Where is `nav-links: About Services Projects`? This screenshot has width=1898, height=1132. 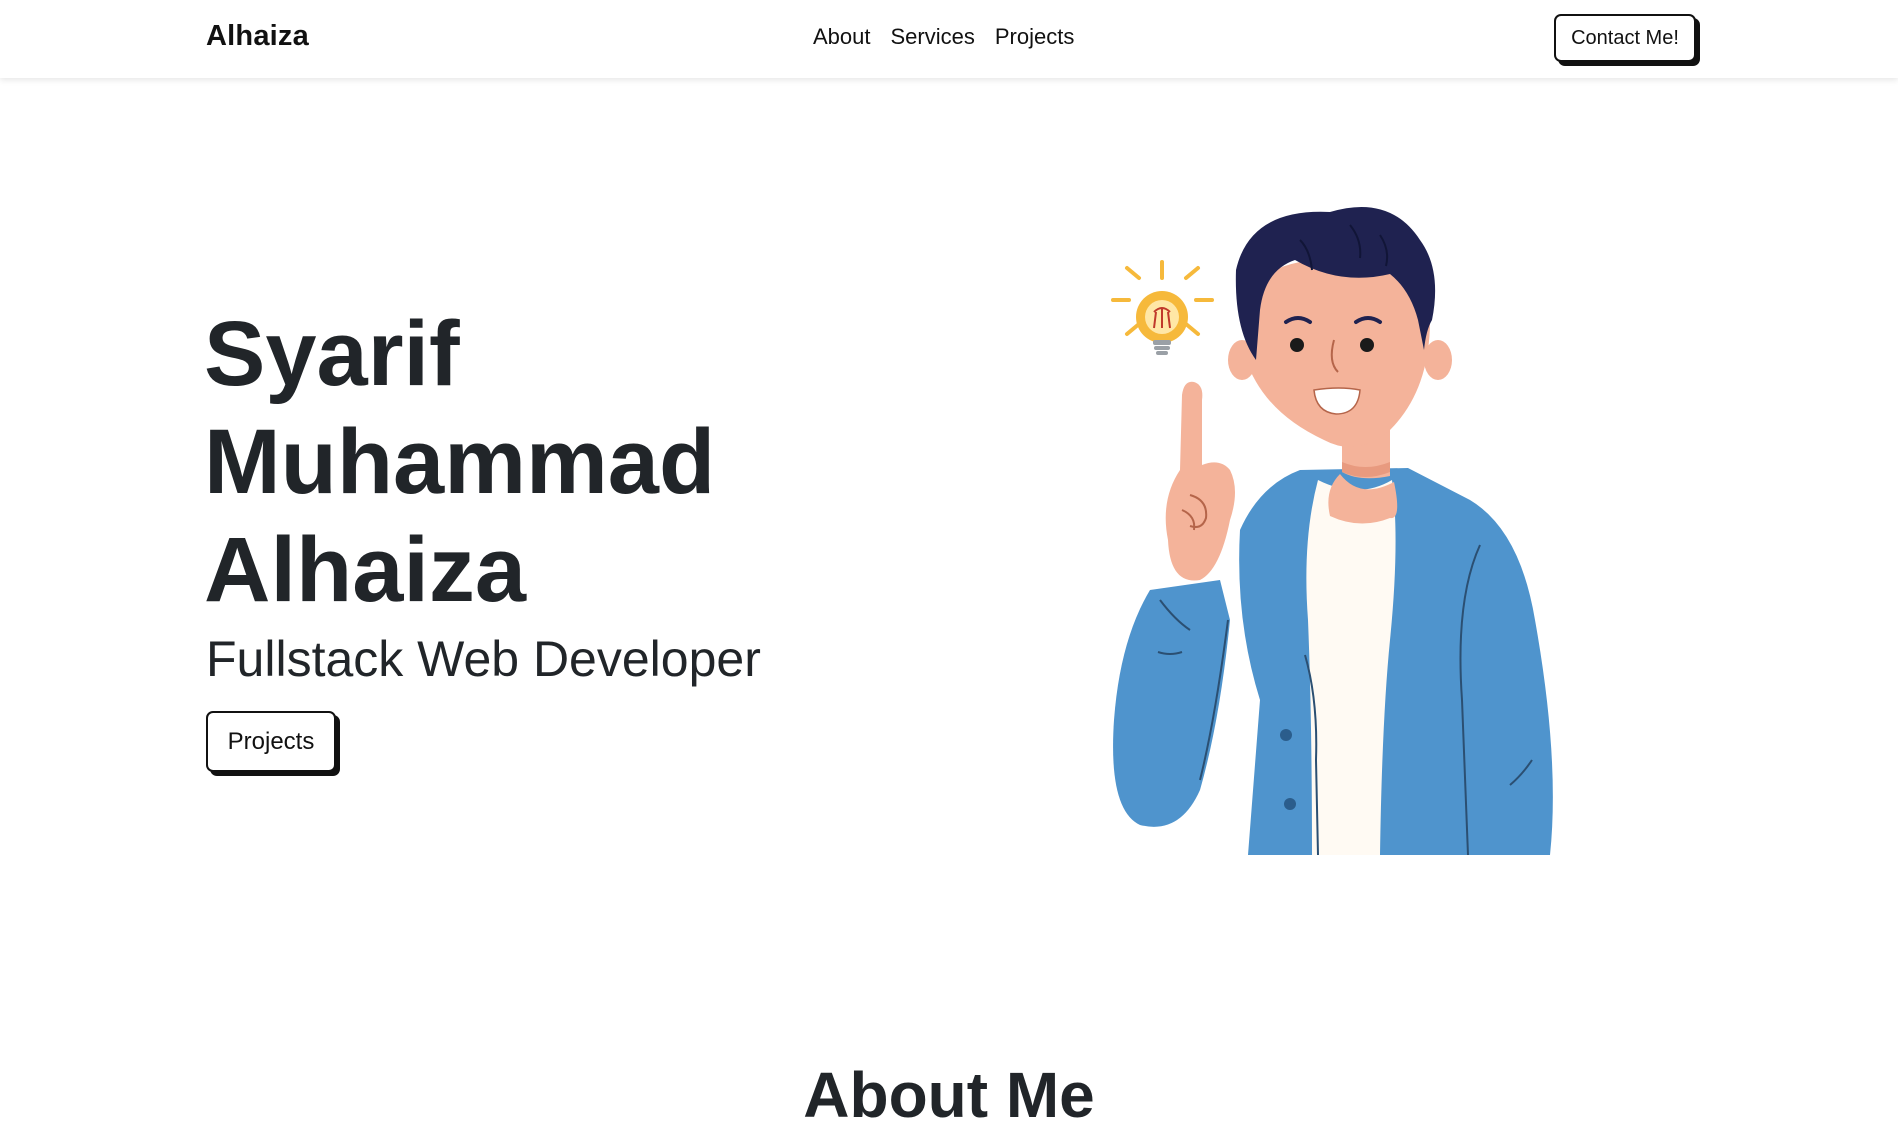
nav-links: About Services Projects is located at coordinates (943, 37).